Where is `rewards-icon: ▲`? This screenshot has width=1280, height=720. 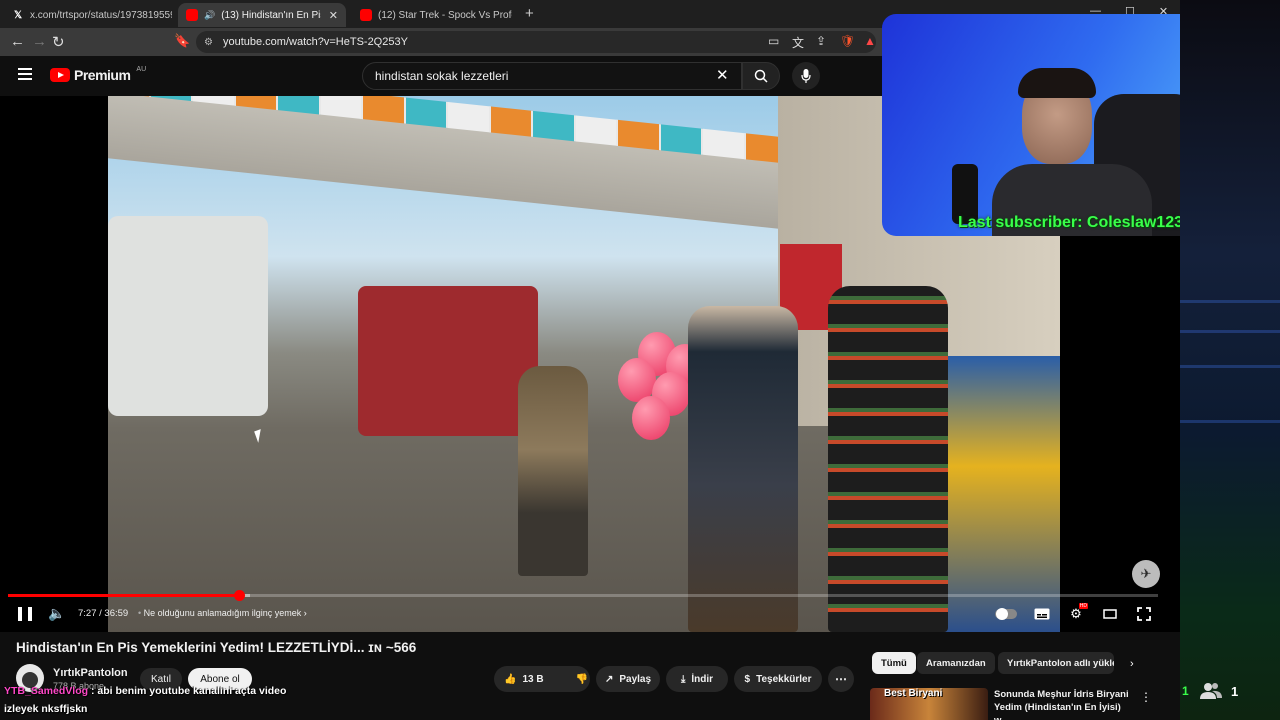 rewards-icon: ▲ is located at coordinates (870, 41).